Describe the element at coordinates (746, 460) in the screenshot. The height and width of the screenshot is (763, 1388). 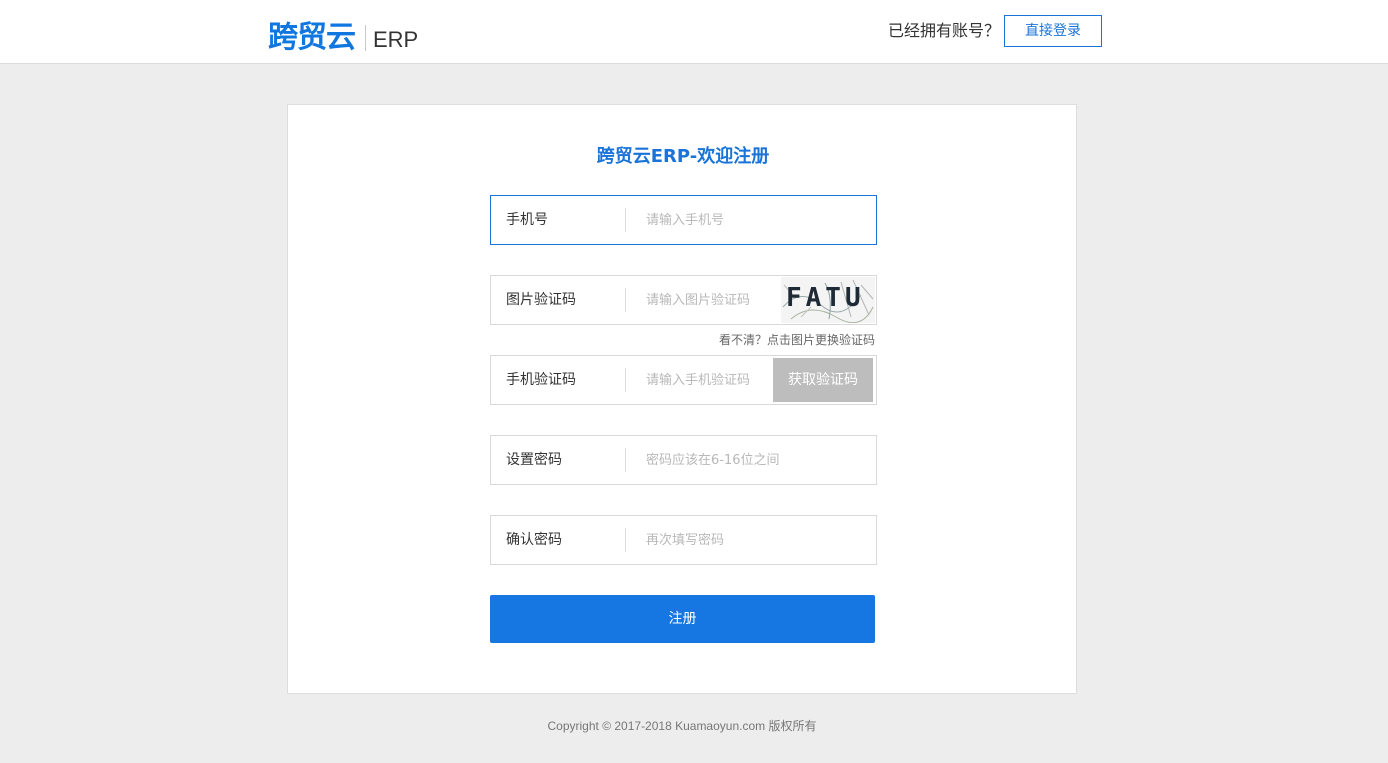
I see `password-input` at that location.